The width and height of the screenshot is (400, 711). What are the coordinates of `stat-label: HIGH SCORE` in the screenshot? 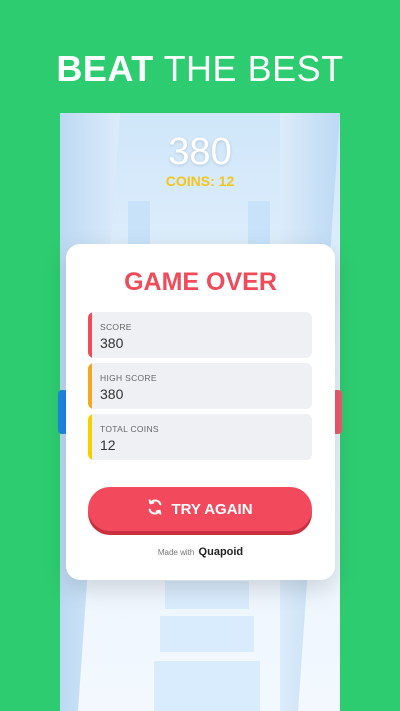 It's located at (128, 378).